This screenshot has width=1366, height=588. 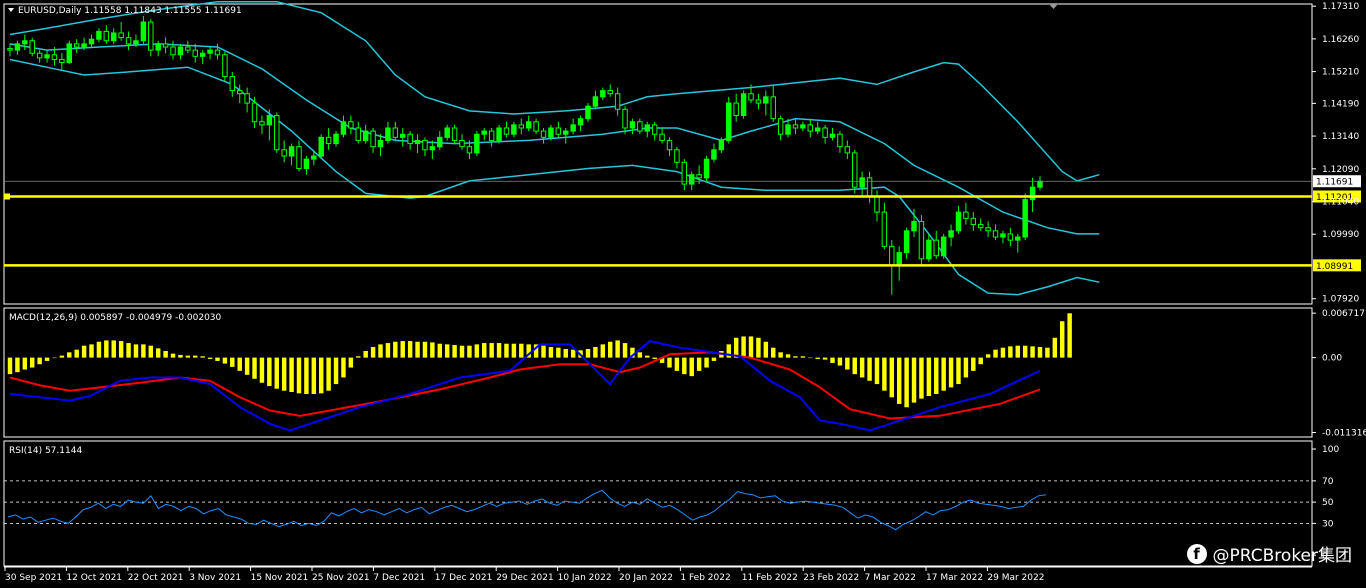 What do you see at coordinates (1334, 267) in the screenshot?
I see `level-label-1: 1.08991` at bounding box center [1334, 267].